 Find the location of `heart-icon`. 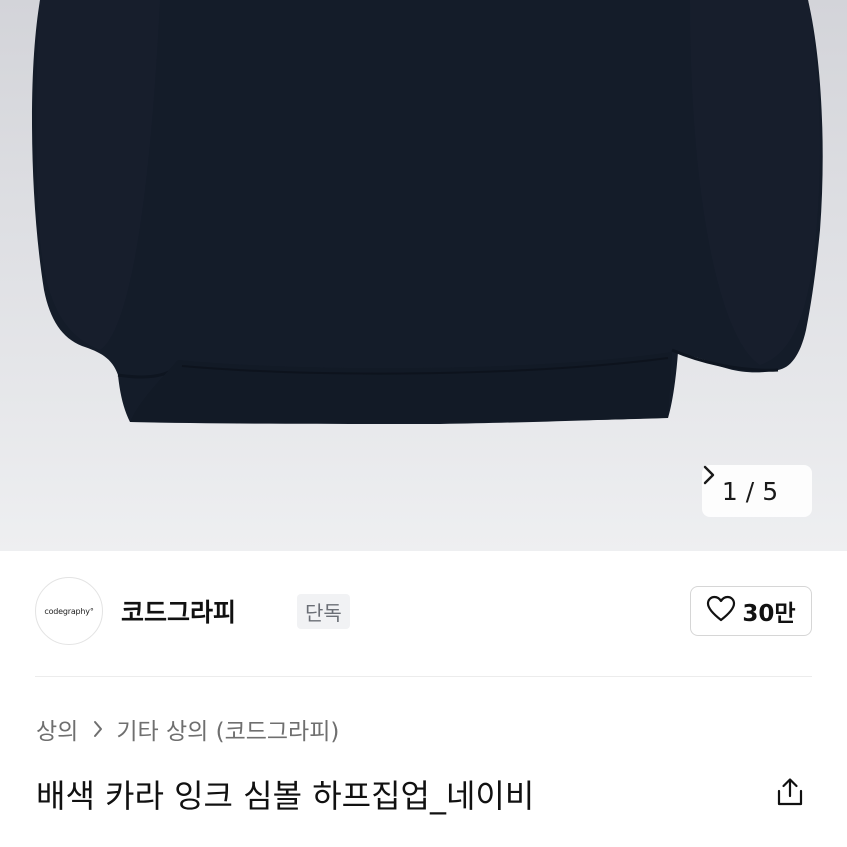

heart-icon is located at coordinates (721, 611).